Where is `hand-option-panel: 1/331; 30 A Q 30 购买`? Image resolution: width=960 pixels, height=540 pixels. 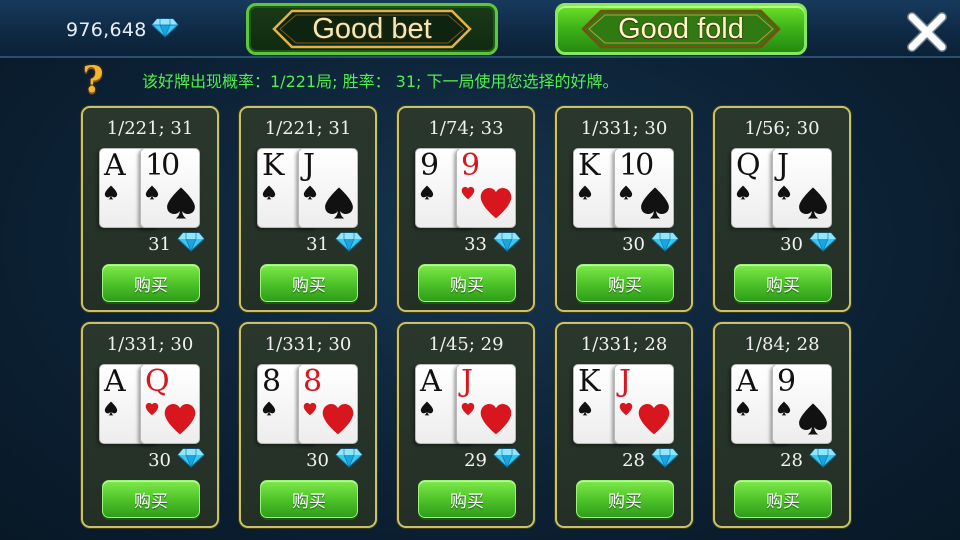
hand-option-panel: 1/331; 30 A Q 30 购买 is located at coordinates (150, 425).